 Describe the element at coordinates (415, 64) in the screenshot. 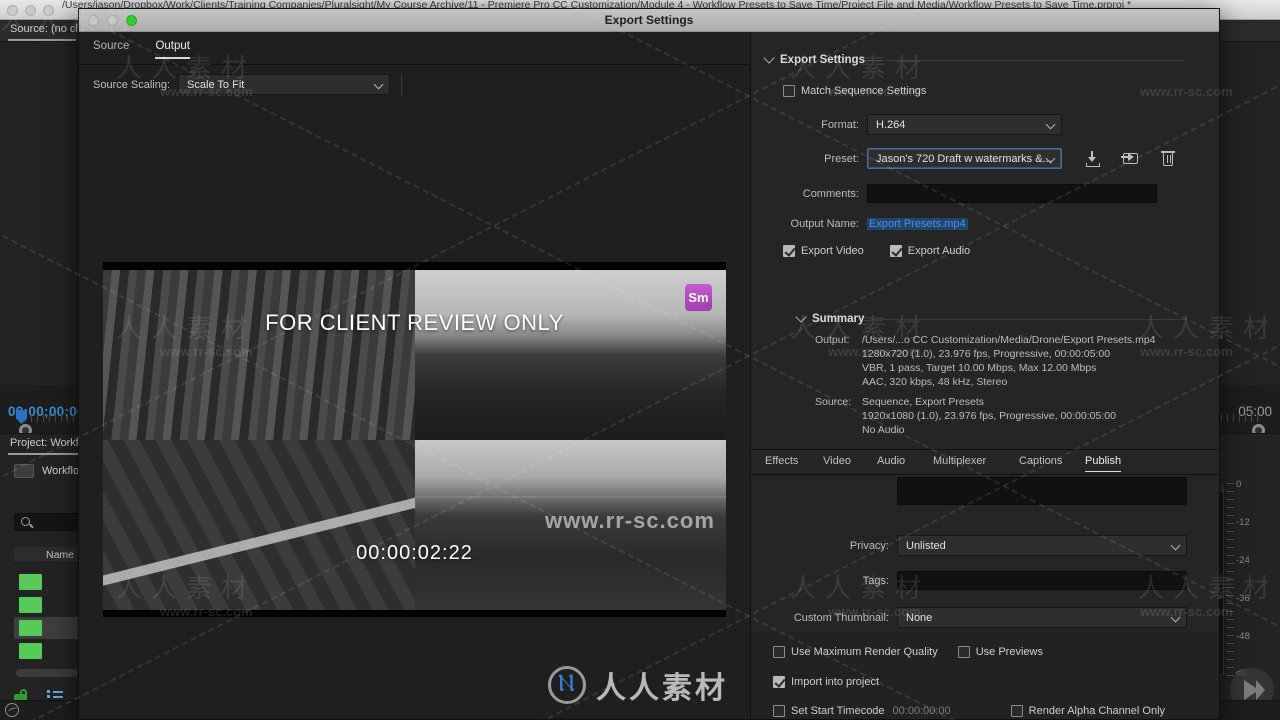

I see `tabs-divider` at that location.